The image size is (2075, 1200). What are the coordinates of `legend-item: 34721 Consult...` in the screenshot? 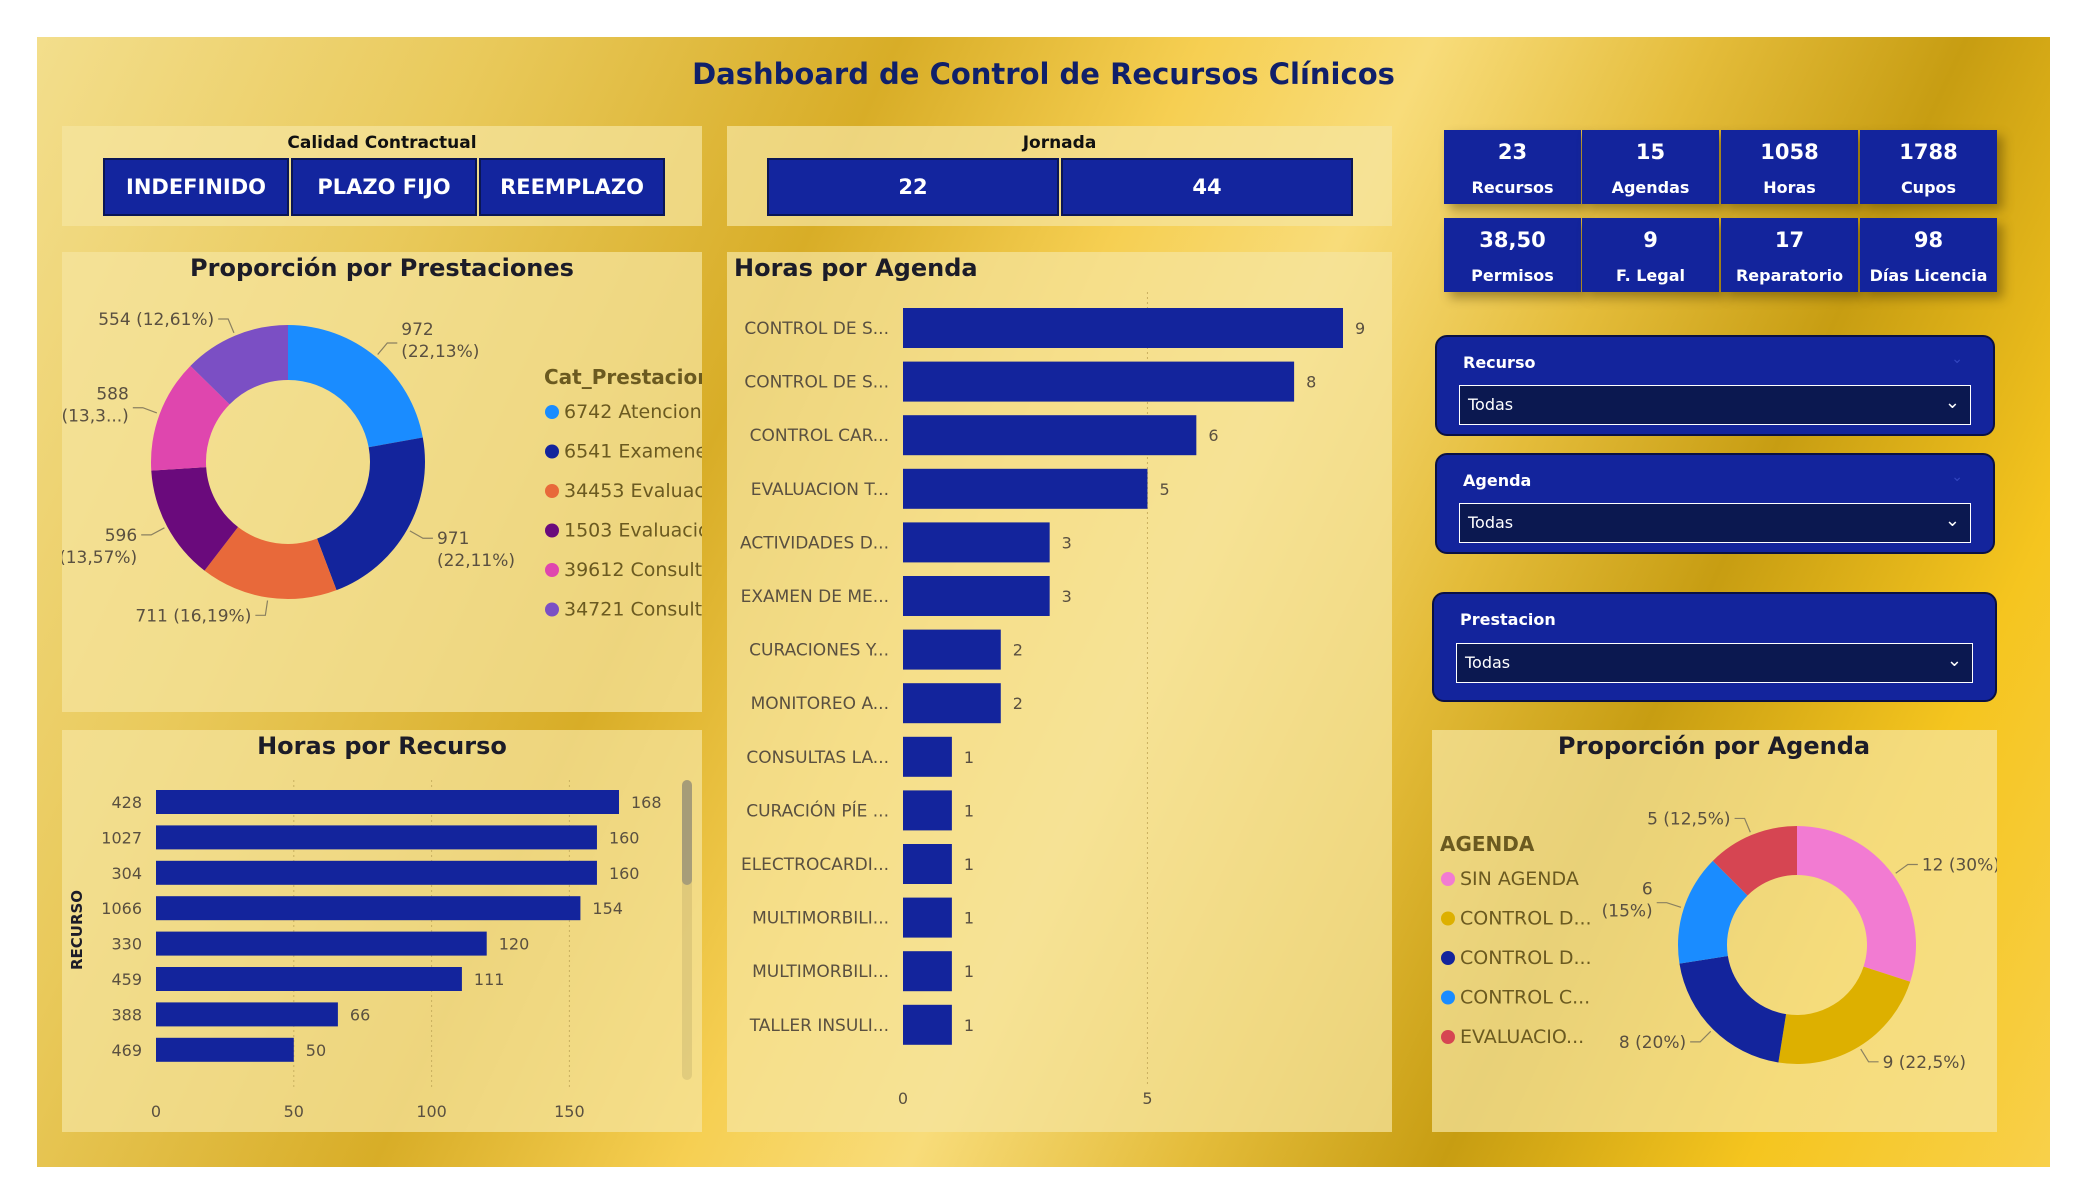 It's located at (642, 610).